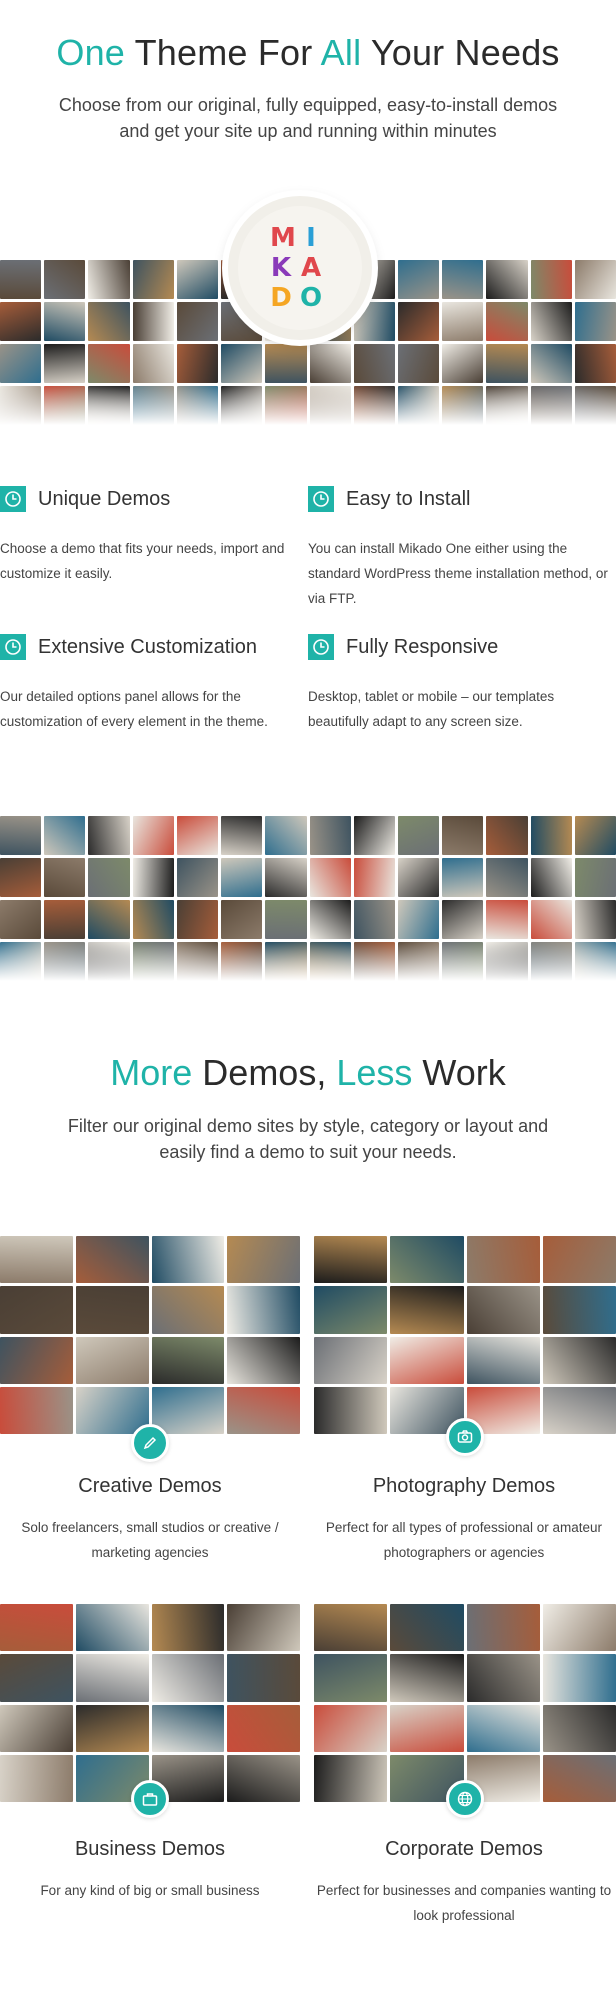 The width and height of the screenshot is (616, 1997). Describe the element at coordinates (464, 1849) in the screenshot. I see `demo-category-title: Corporate Demos` at that location.